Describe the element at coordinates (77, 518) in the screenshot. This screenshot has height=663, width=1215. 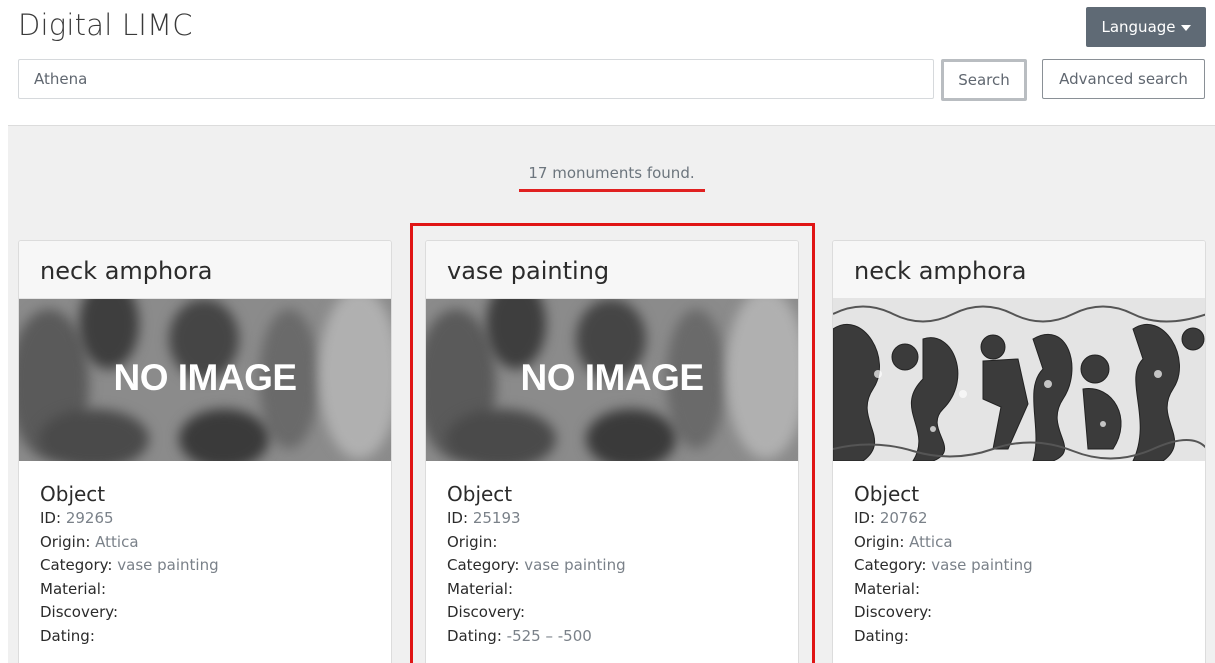
I see `field-id: ID: 29265` at that location.